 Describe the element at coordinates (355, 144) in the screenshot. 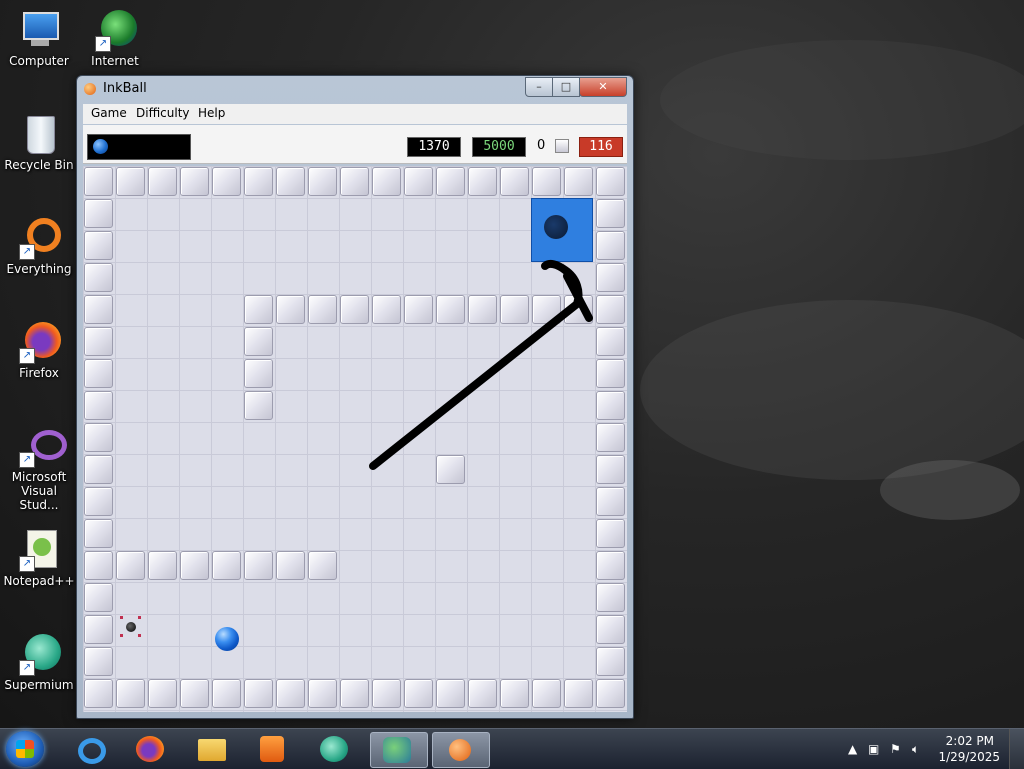

I see `status-panel: 1370 5000 0 116` at that location.